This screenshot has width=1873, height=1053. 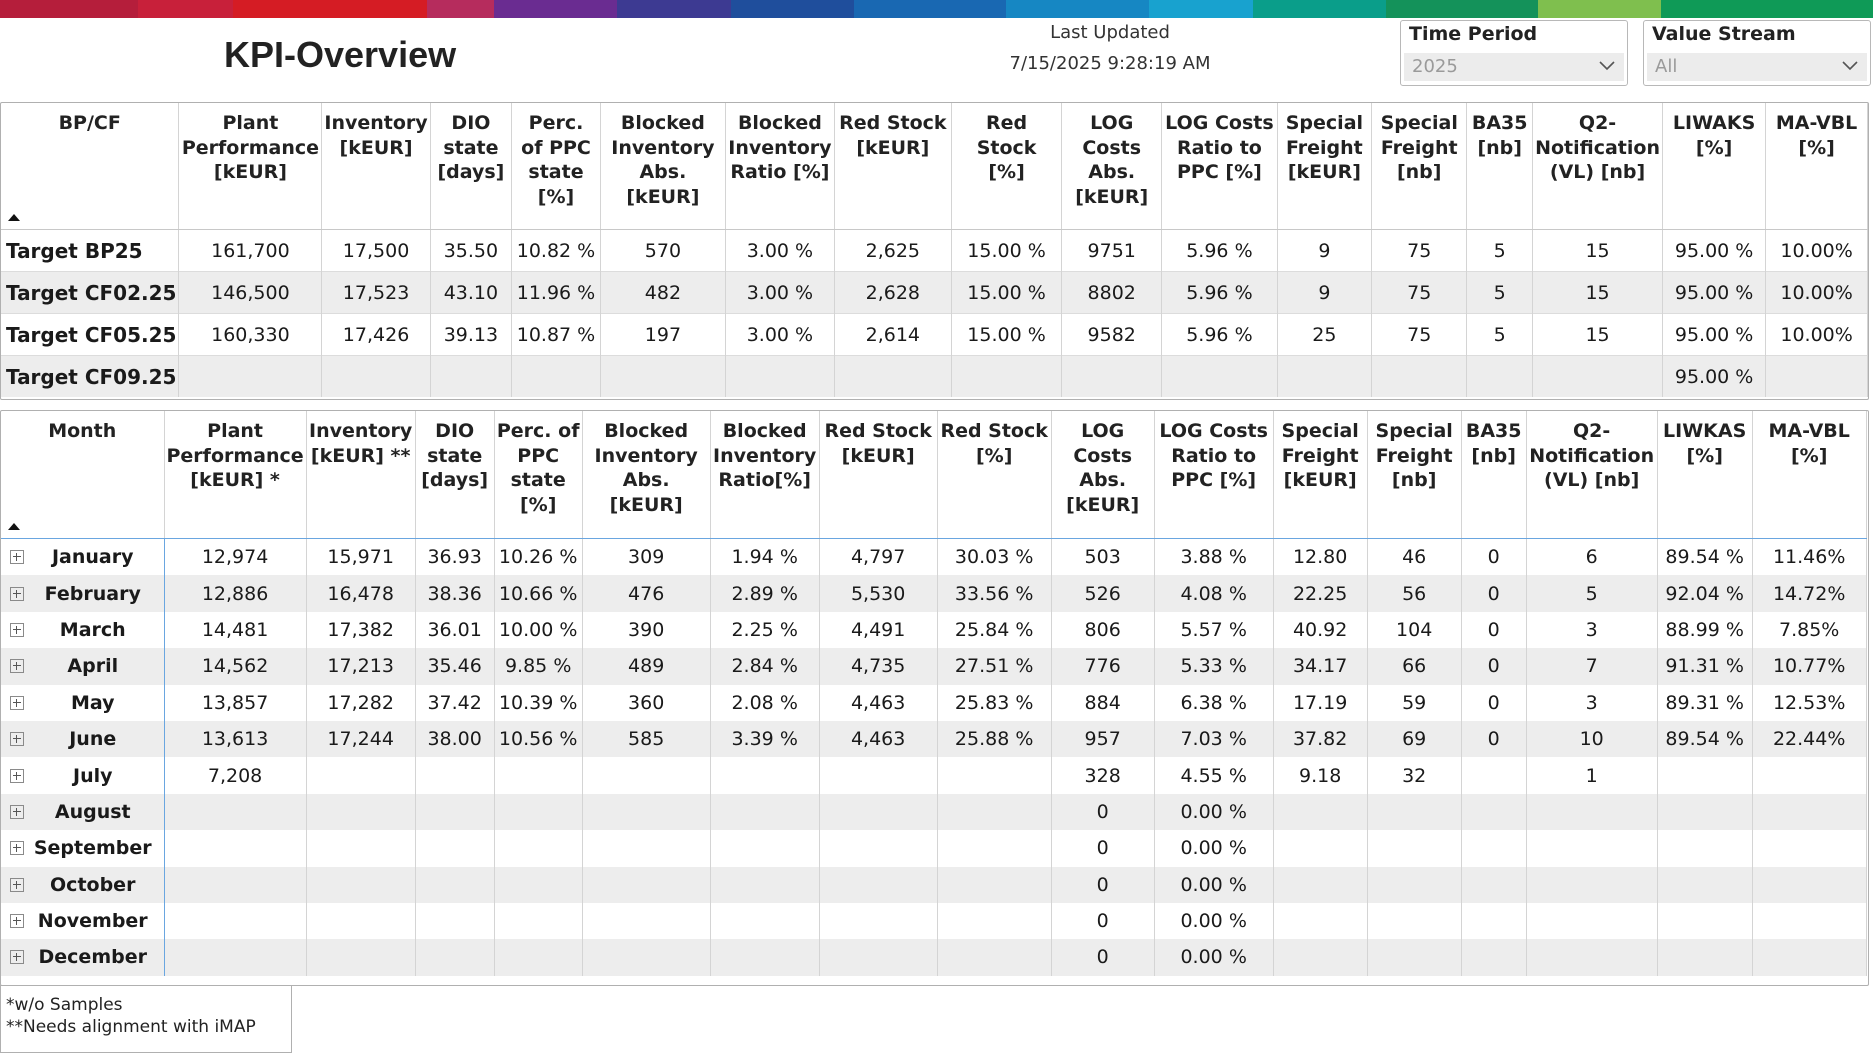 I want to click on targets-col-header: LIWAKS [%], so click(x=1714, y=166).